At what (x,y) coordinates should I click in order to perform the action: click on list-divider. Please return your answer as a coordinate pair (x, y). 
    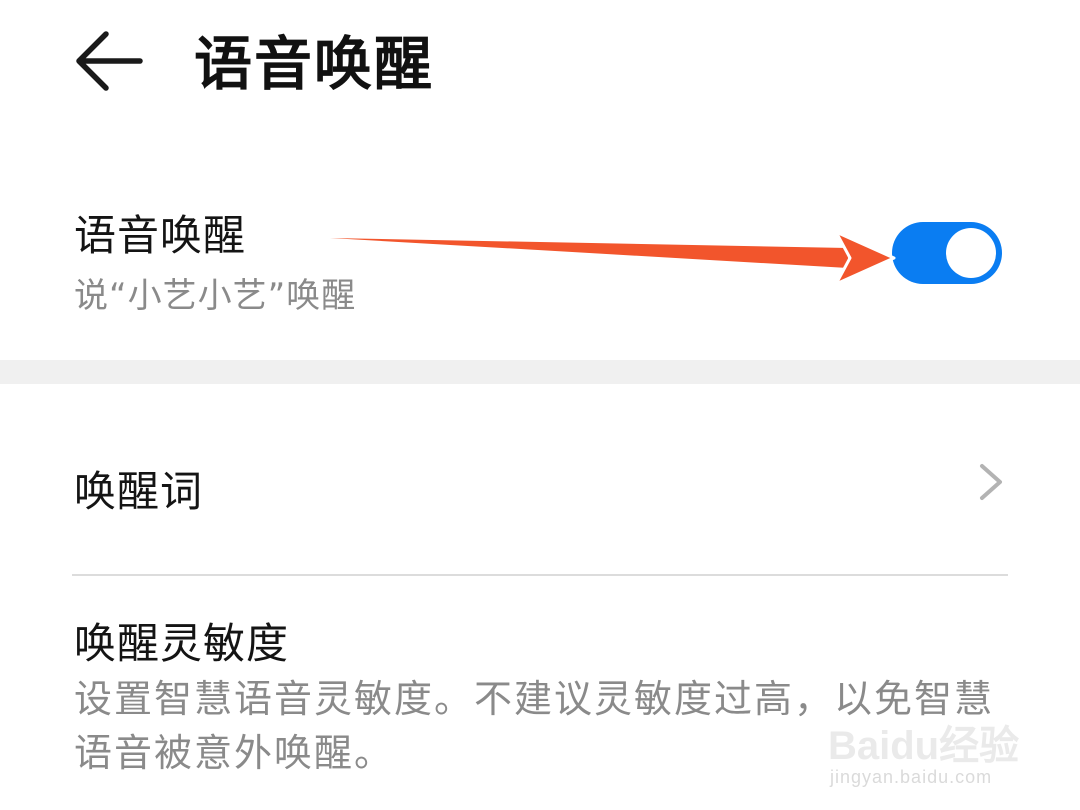
    Looking at the image, I should click on (540, 575).